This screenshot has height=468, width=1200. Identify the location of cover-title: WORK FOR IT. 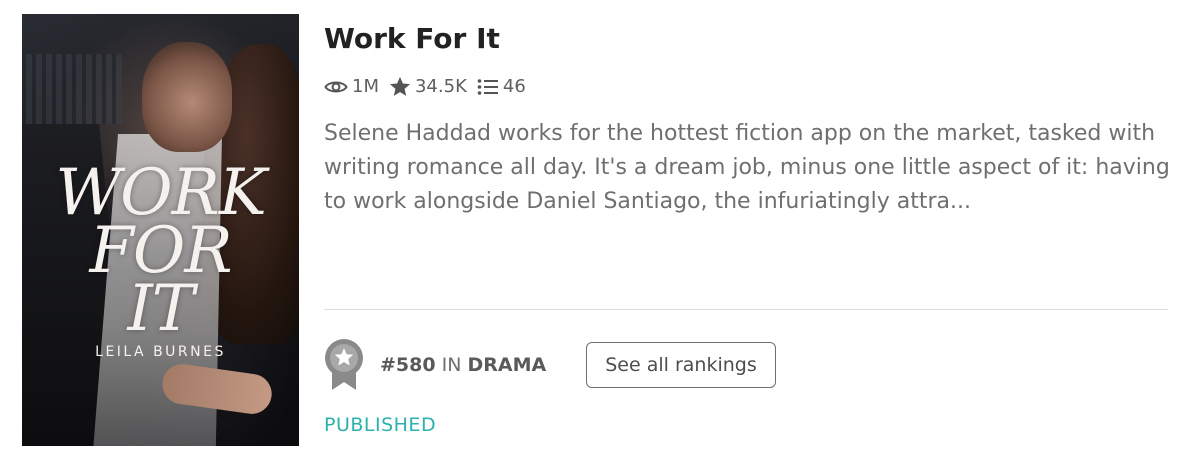
(160, 253).